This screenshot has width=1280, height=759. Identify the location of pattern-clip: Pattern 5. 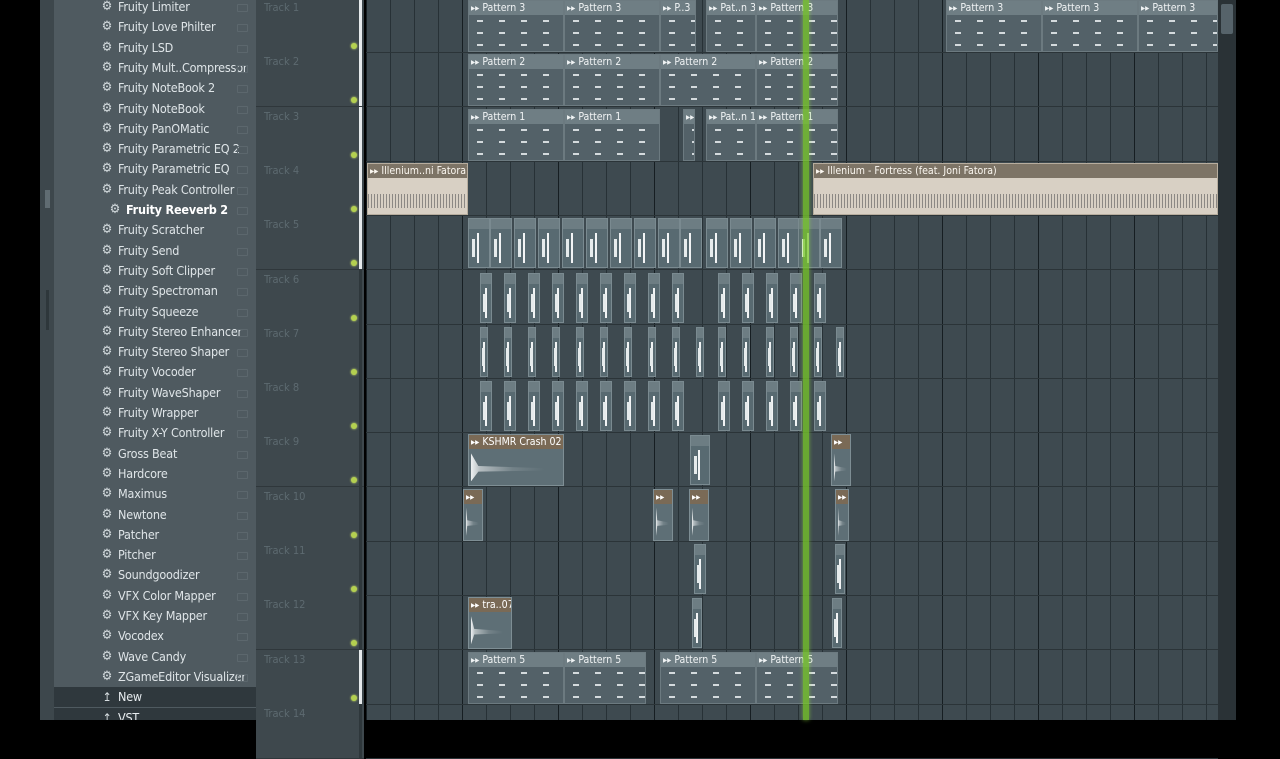
(605, 677).